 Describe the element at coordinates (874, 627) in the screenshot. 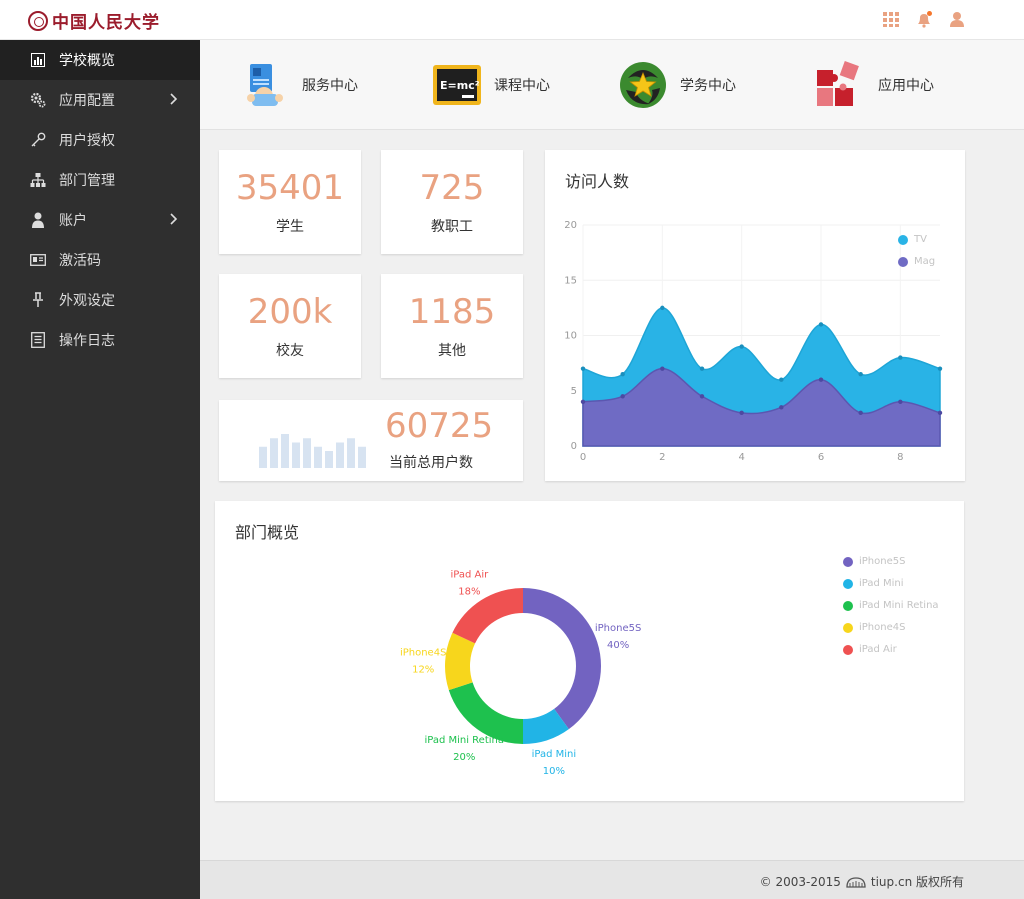

I see `legend-item: iPhone4S` at that location.